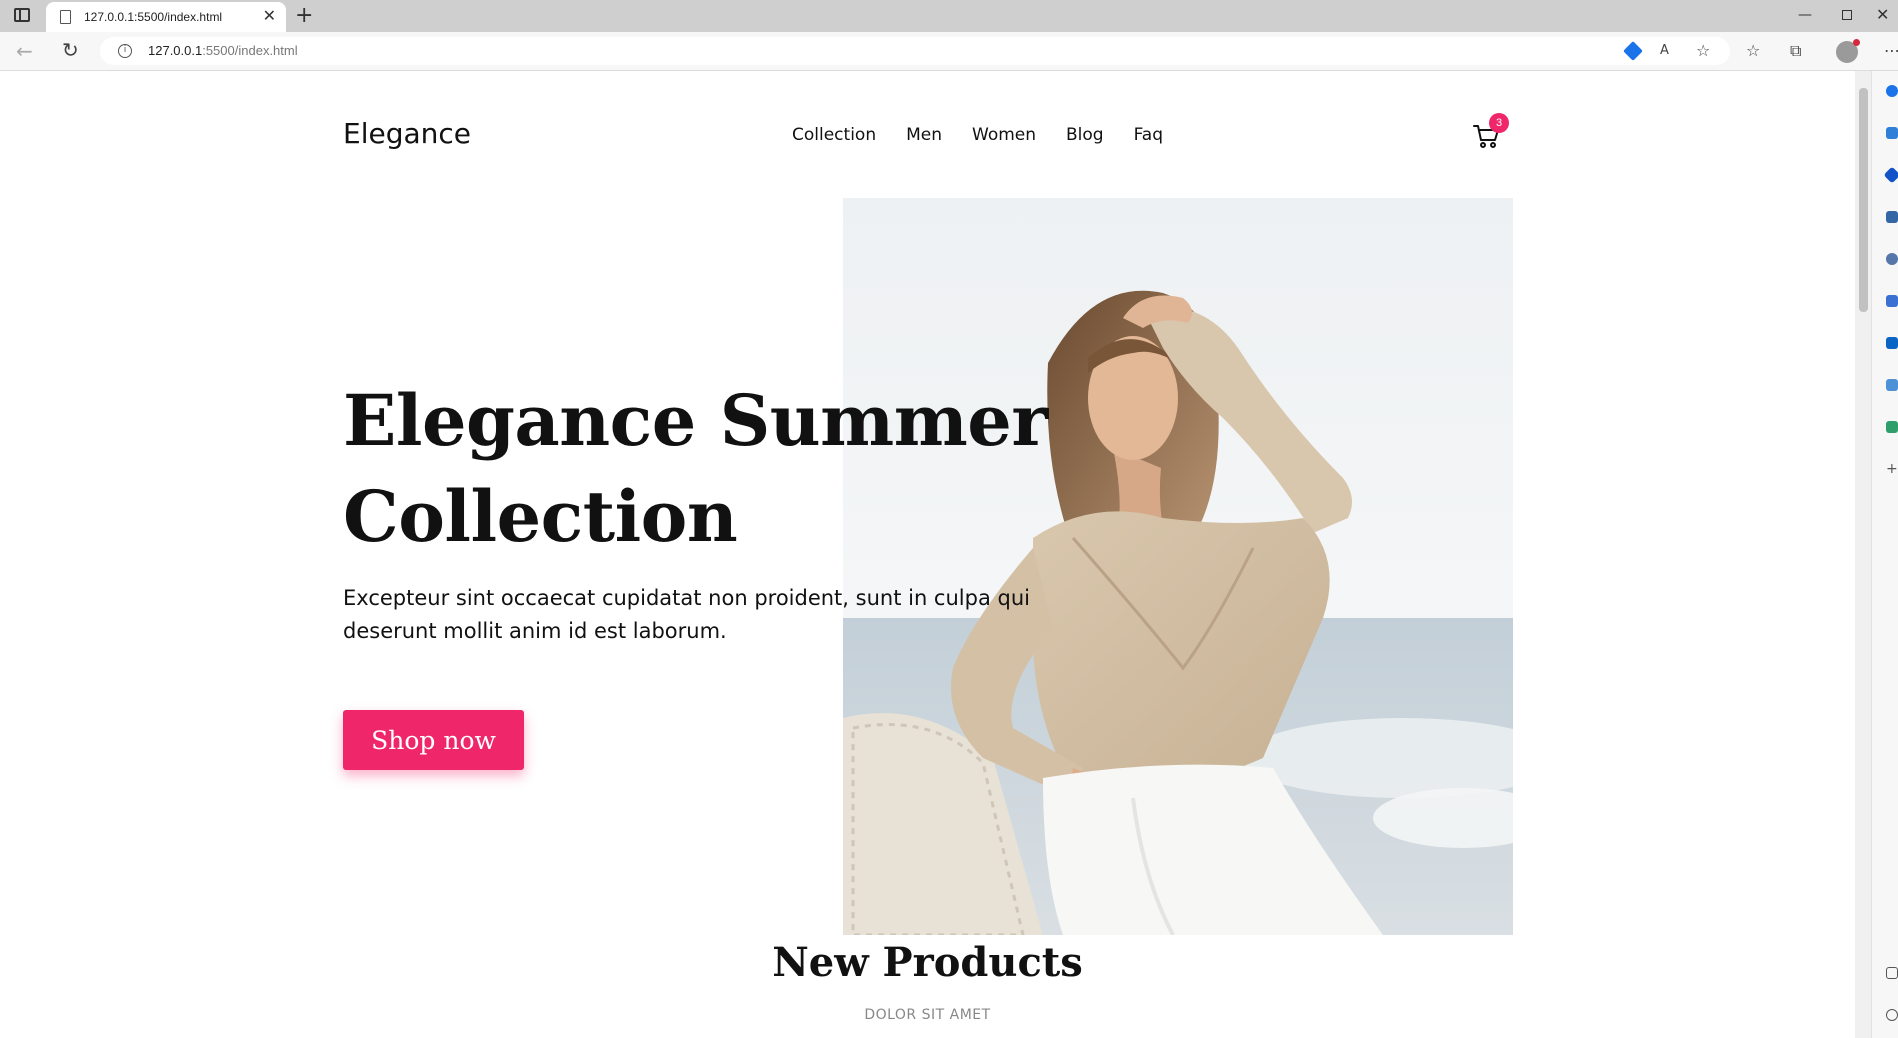 Image resolution: width=1898 pixels, height=1038 pixels. What do you see at coordinates (1848, 51) in the screenshot?
I see `profile-avatar-icon` at bounding box center [1848, 51].